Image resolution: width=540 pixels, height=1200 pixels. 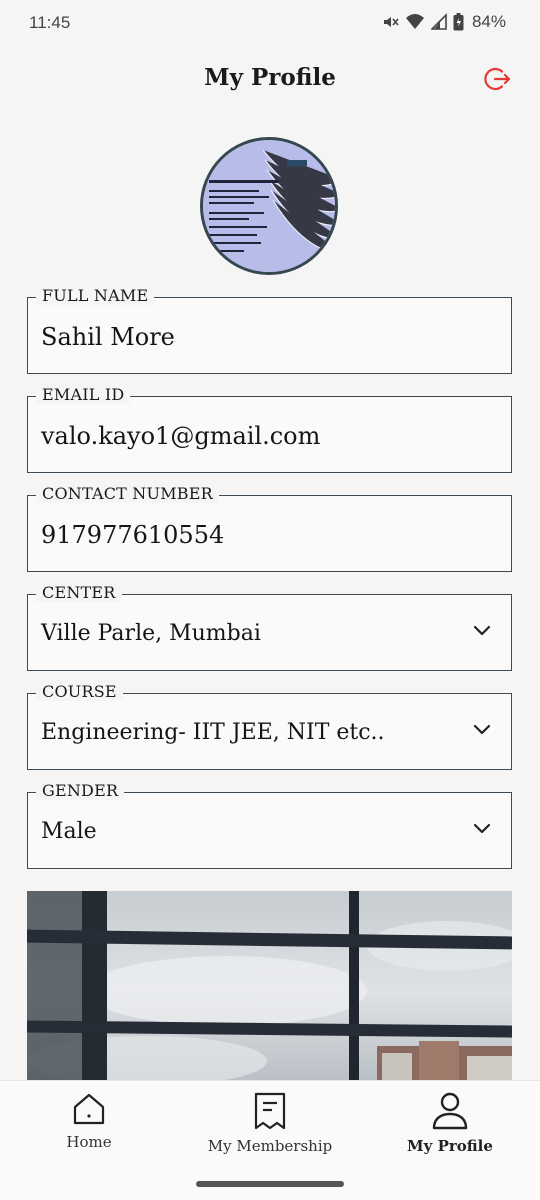 I want to click on email-value: valo.kayo1@gmail.com, so click(x=181, y=436).